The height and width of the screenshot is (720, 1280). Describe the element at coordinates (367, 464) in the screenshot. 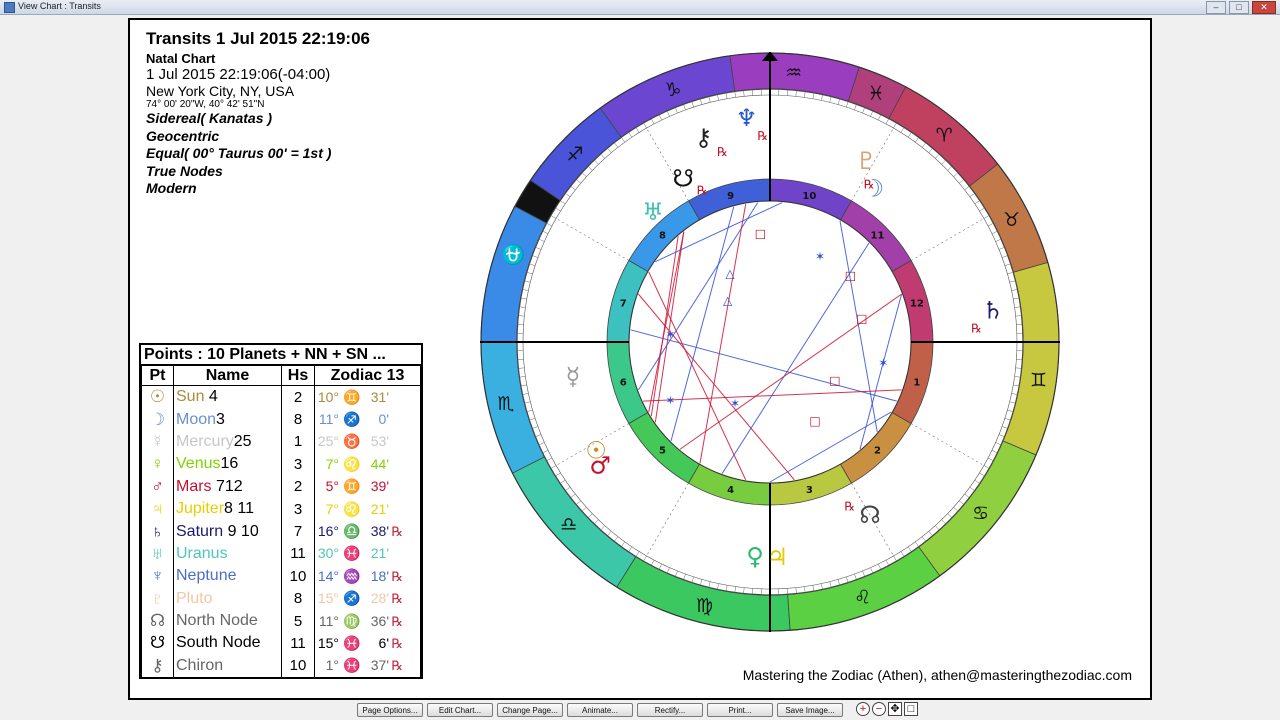

I see `zodiac-cell: 7° ♌ 44'` at that location.